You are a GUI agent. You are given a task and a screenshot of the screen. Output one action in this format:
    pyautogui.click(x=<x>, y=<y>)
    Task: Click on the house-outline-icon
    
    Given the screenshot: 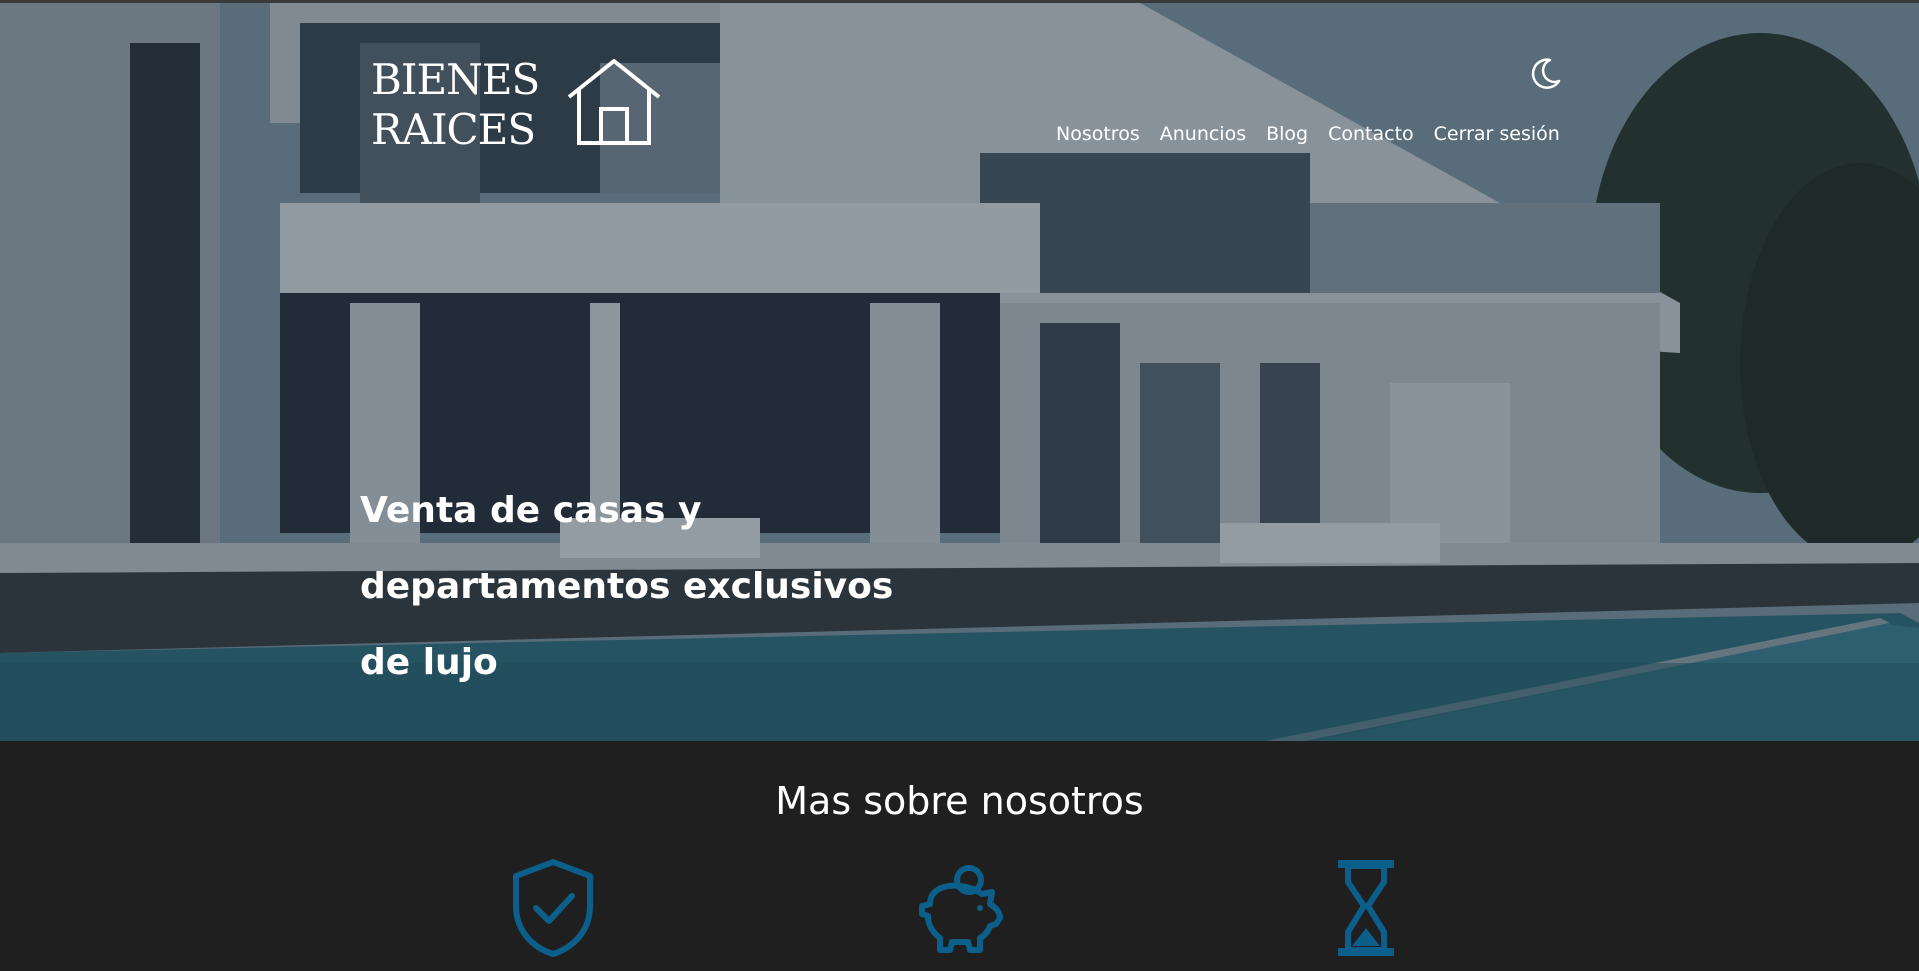 What is the action you would take?
    pyautogui.click(x=614, y=102)
    